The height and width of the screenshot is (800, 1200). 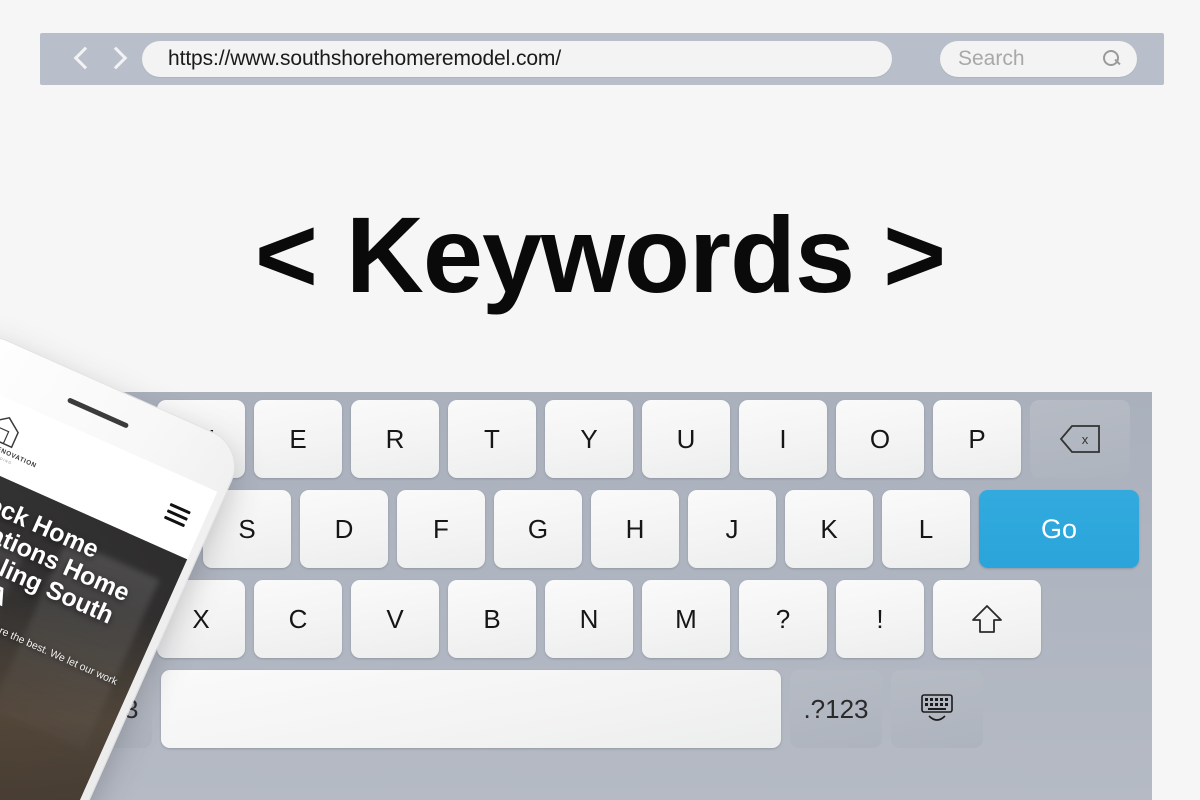 I want to click on key-c: C, so click(x=298, y=619).